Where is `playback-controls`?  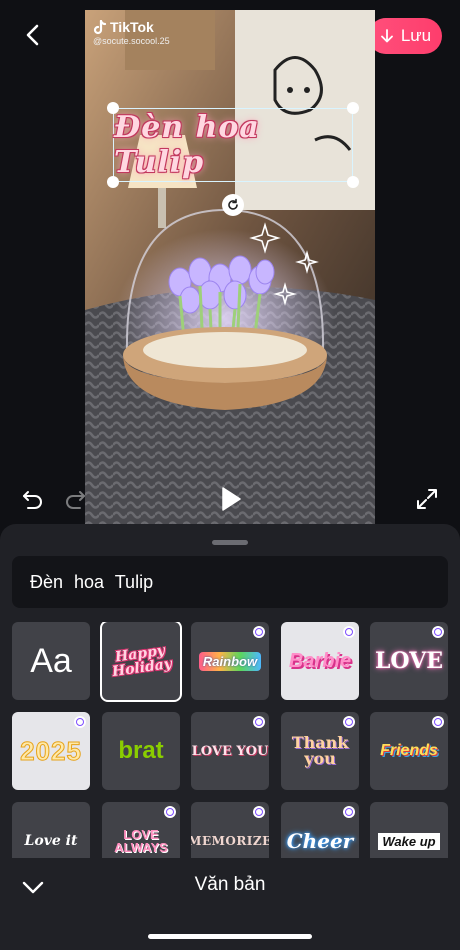
playback-controls is located at coordinates (230, 500).